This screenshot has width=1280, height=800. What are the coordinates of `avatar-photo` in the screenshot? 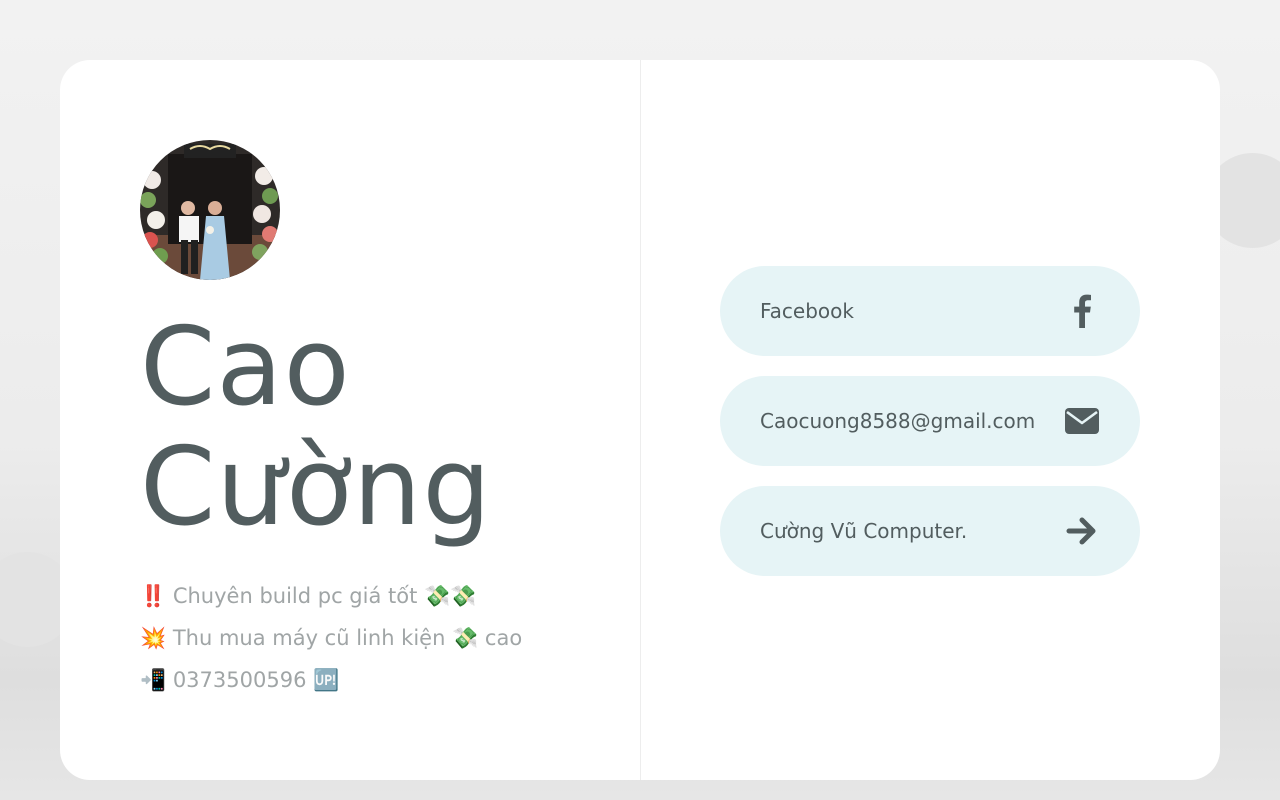 It's located at (210, 210).